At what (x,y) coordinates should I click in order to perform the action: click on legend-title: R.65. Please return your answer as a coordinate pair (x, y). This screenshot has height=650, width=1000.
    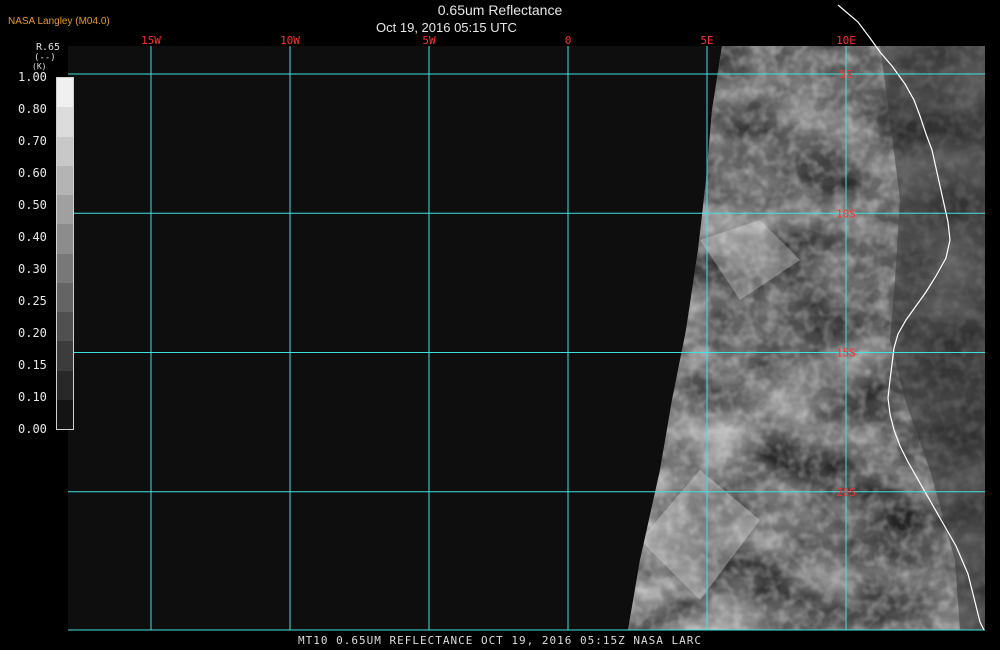
    Looking at the image, I should click on (48, 47).